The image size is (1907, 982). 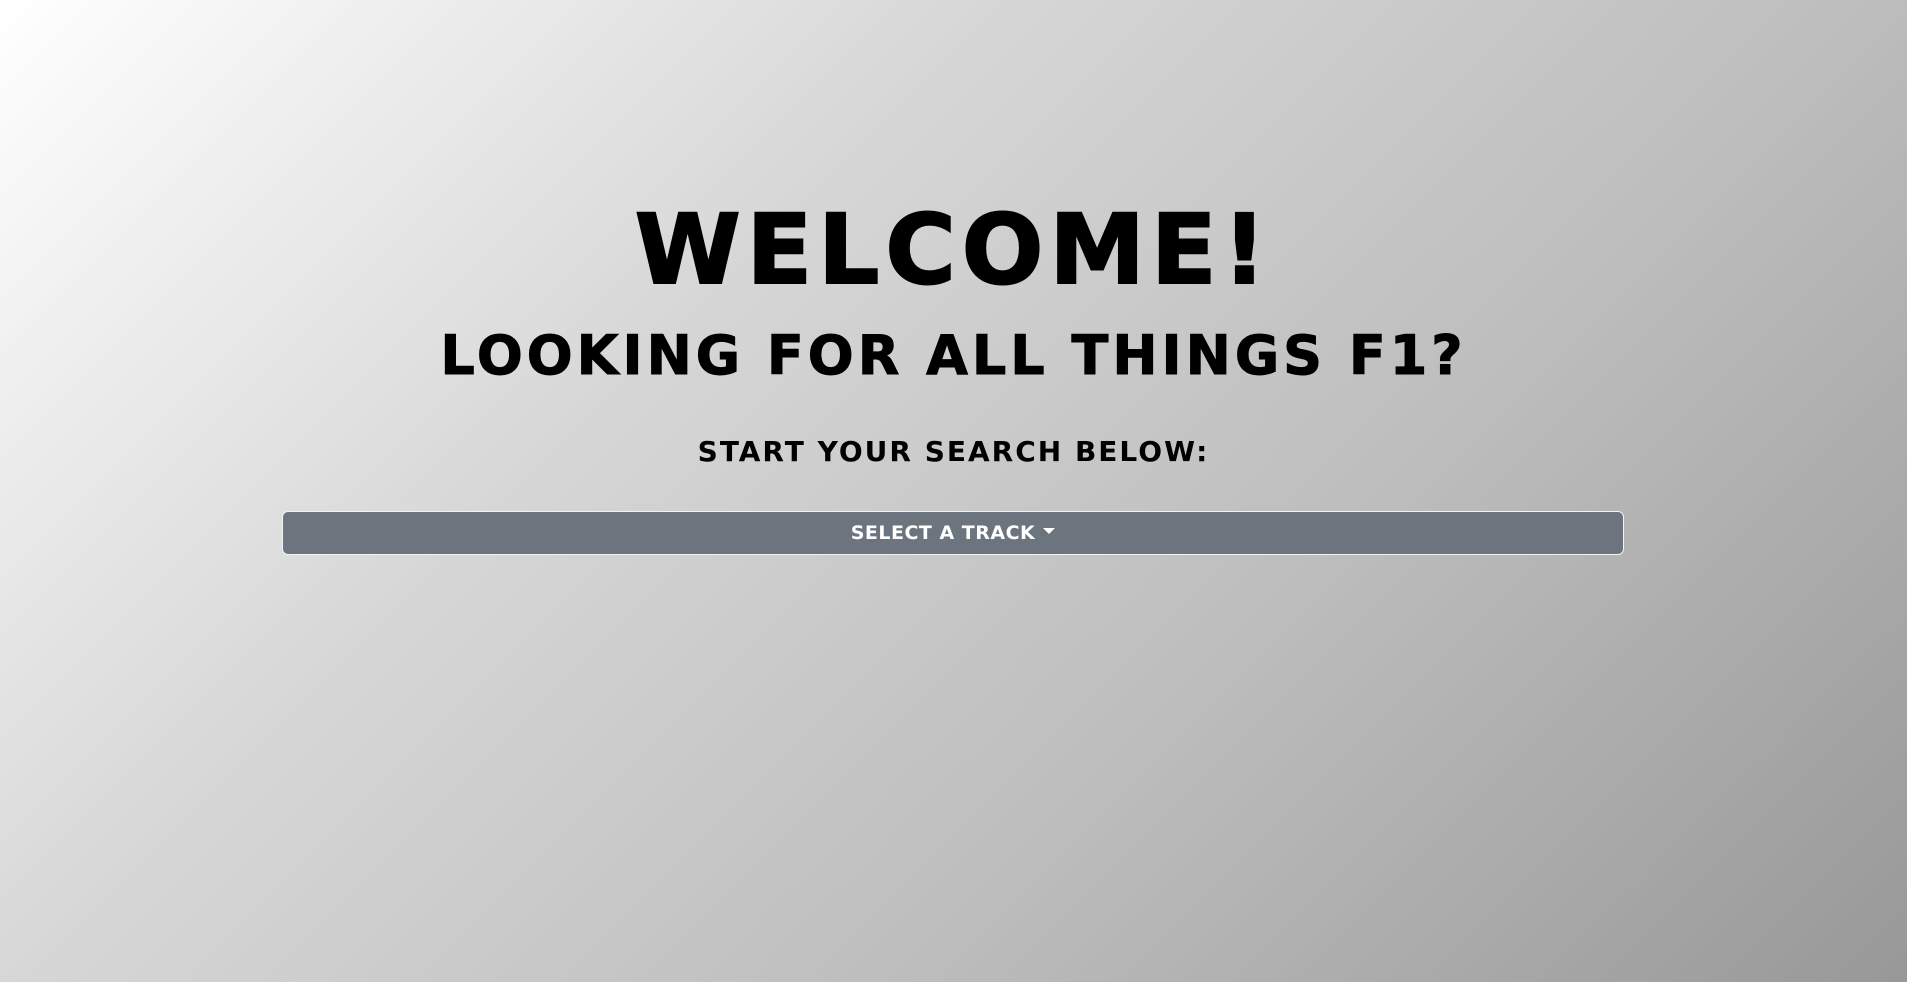 I want to click on select-track-label: SELECT A TRACK, so click(x=943, y=533).